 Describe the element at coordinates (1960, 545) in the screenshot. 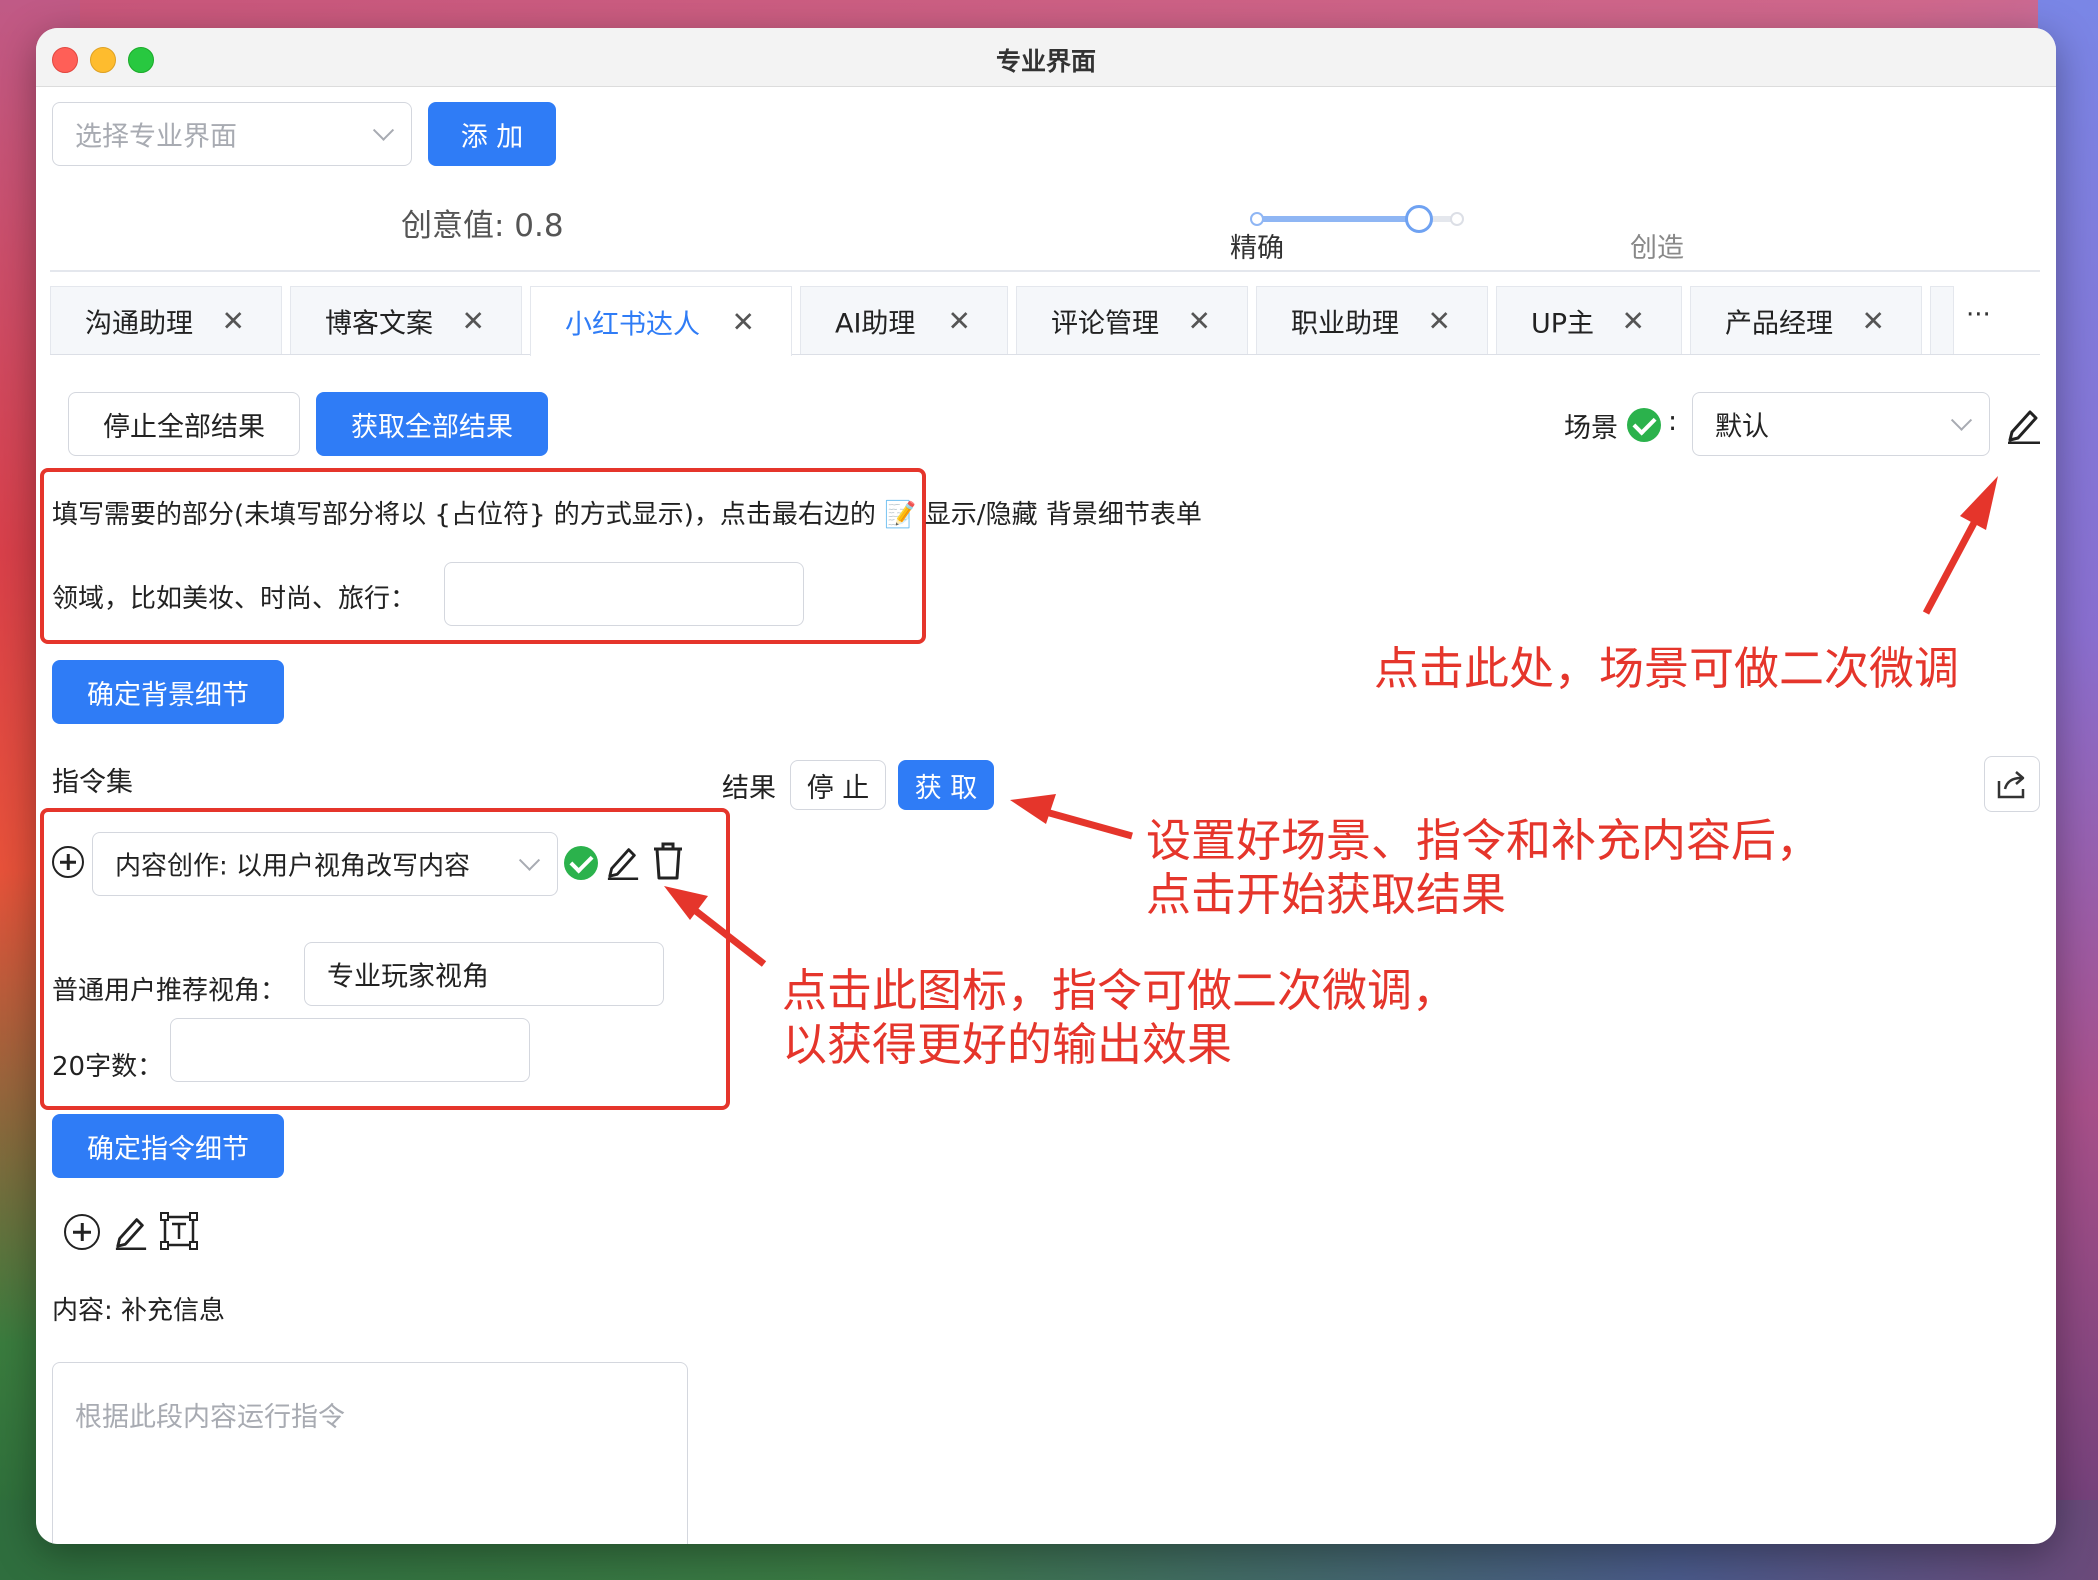

I see `scene-arrow` at that location.